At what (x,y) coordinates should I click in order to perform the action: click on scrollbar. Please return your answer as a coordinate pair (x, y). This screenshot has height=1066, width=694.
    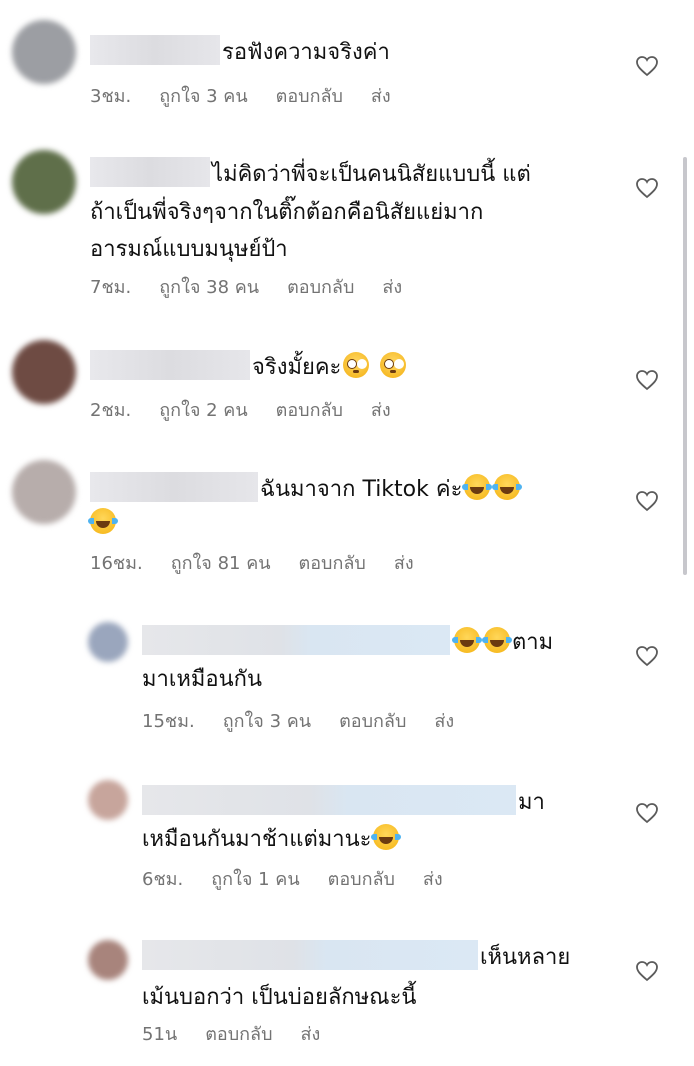
    Looking at the image, I should click on (685, 366).